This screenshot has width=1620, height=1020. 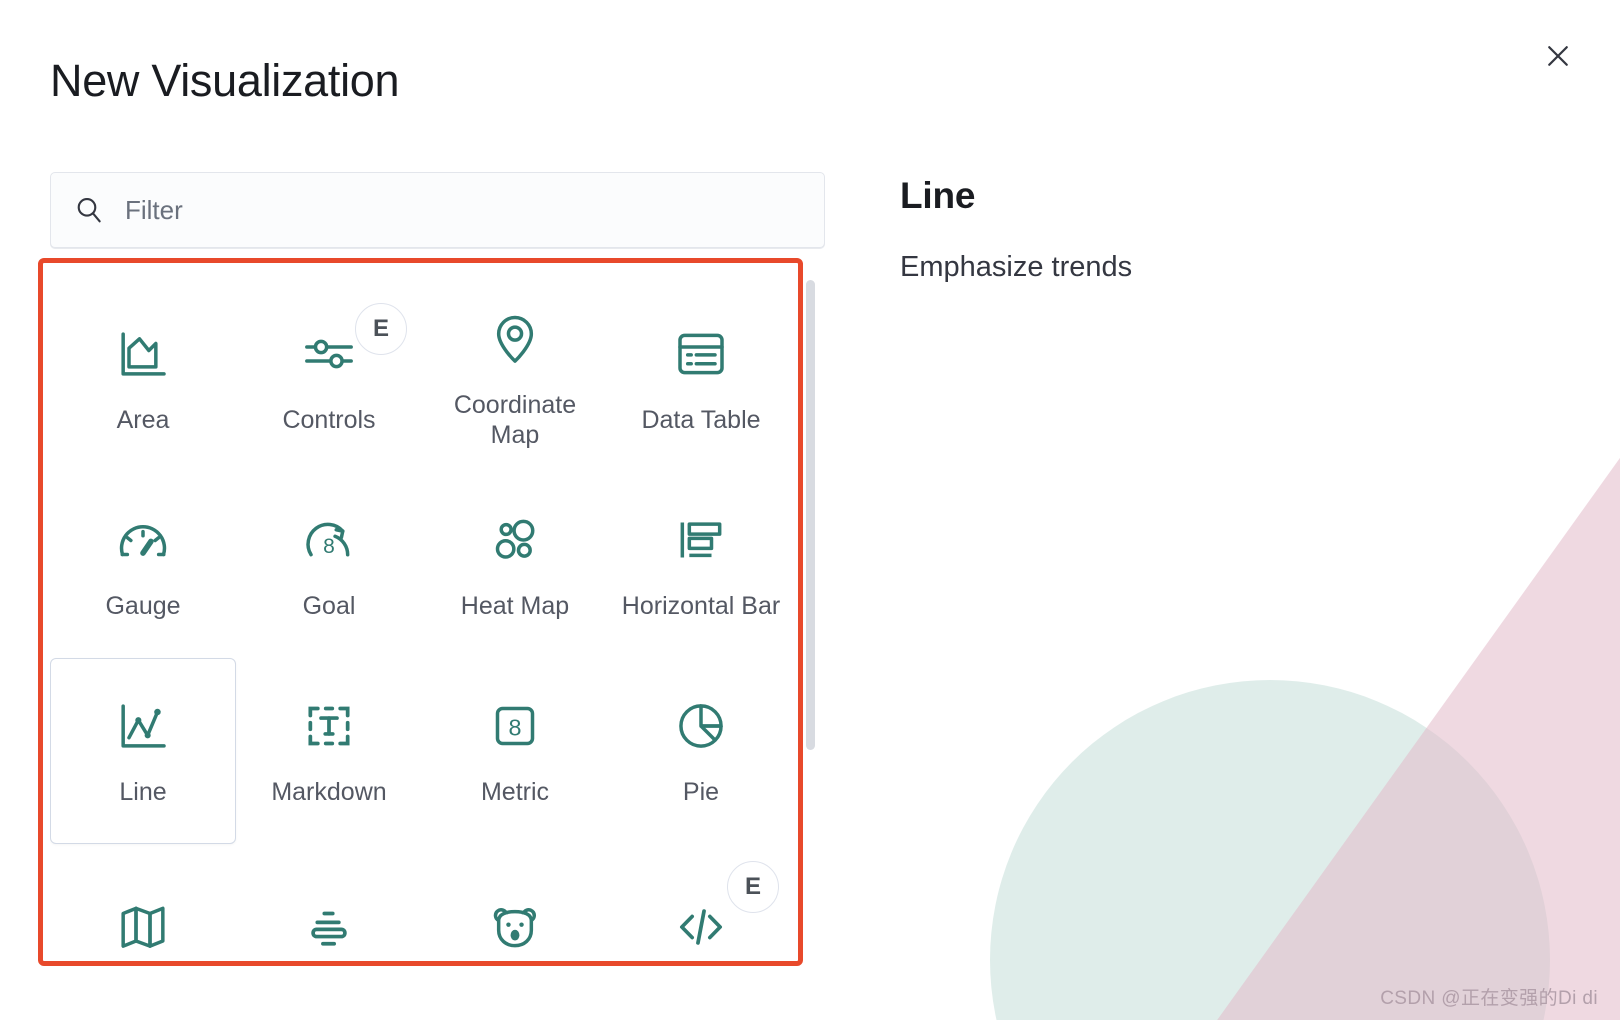 I want to click on visualization-type-timelion, so click(x=515, y=899).